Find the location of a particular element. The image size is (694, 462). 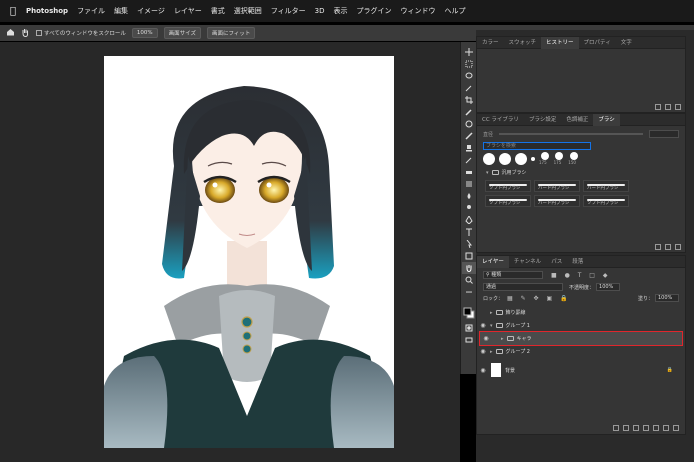

layer-filter-select: ⚲ 種類 is located at coordinates (513, 275).